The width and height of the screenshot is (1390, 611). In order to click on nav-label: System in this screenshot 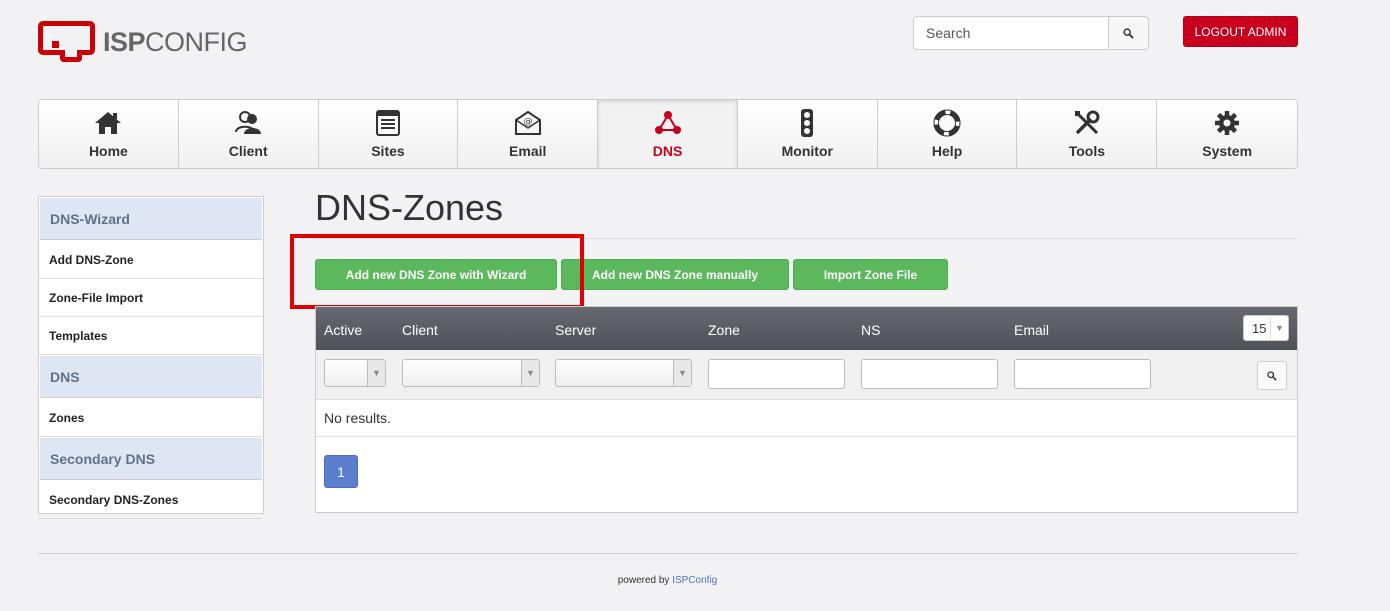, I will do `click(1227, 151)`.